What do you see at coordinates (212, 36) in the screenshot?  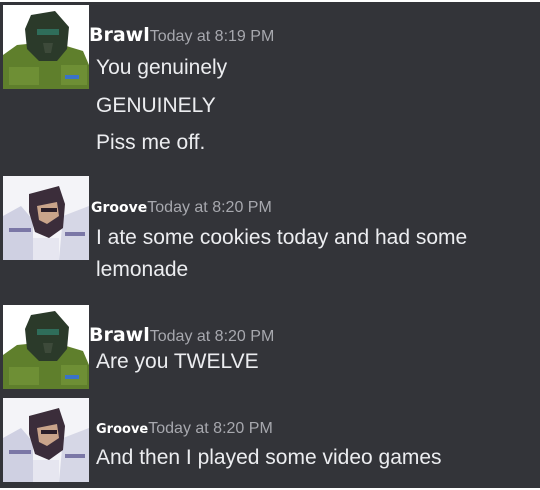 I see `message-timestamp: Today at 8:19 PM` at bounding box center [212, 36].